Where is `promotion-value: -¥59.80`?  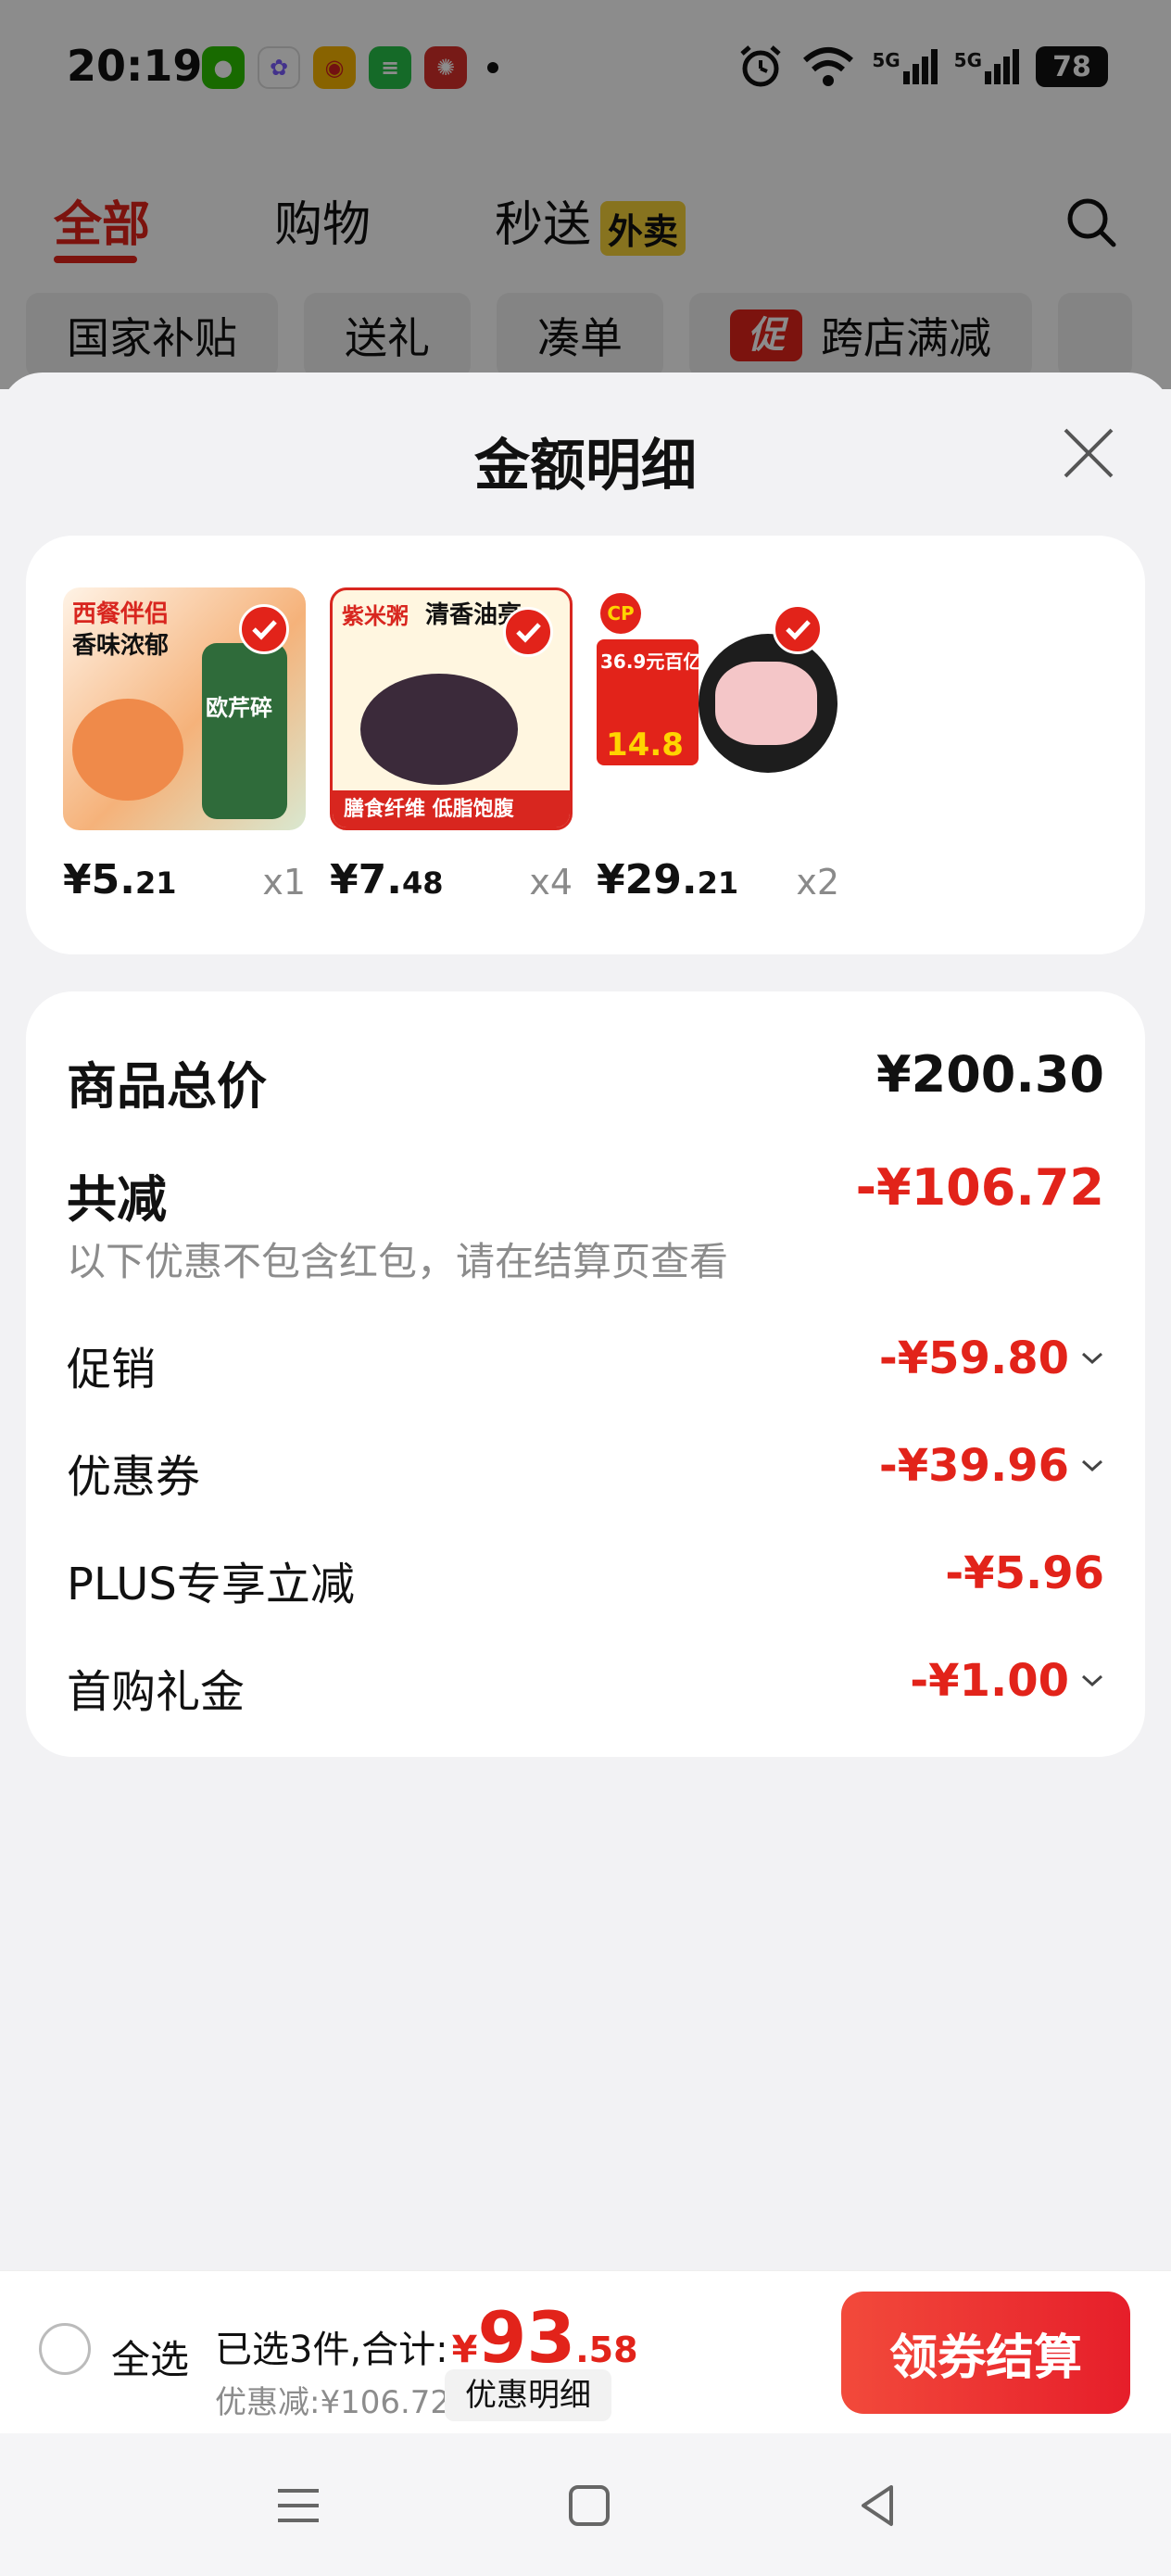
promotion-value: -¥59.80 is located at coordinates (992, 1358).